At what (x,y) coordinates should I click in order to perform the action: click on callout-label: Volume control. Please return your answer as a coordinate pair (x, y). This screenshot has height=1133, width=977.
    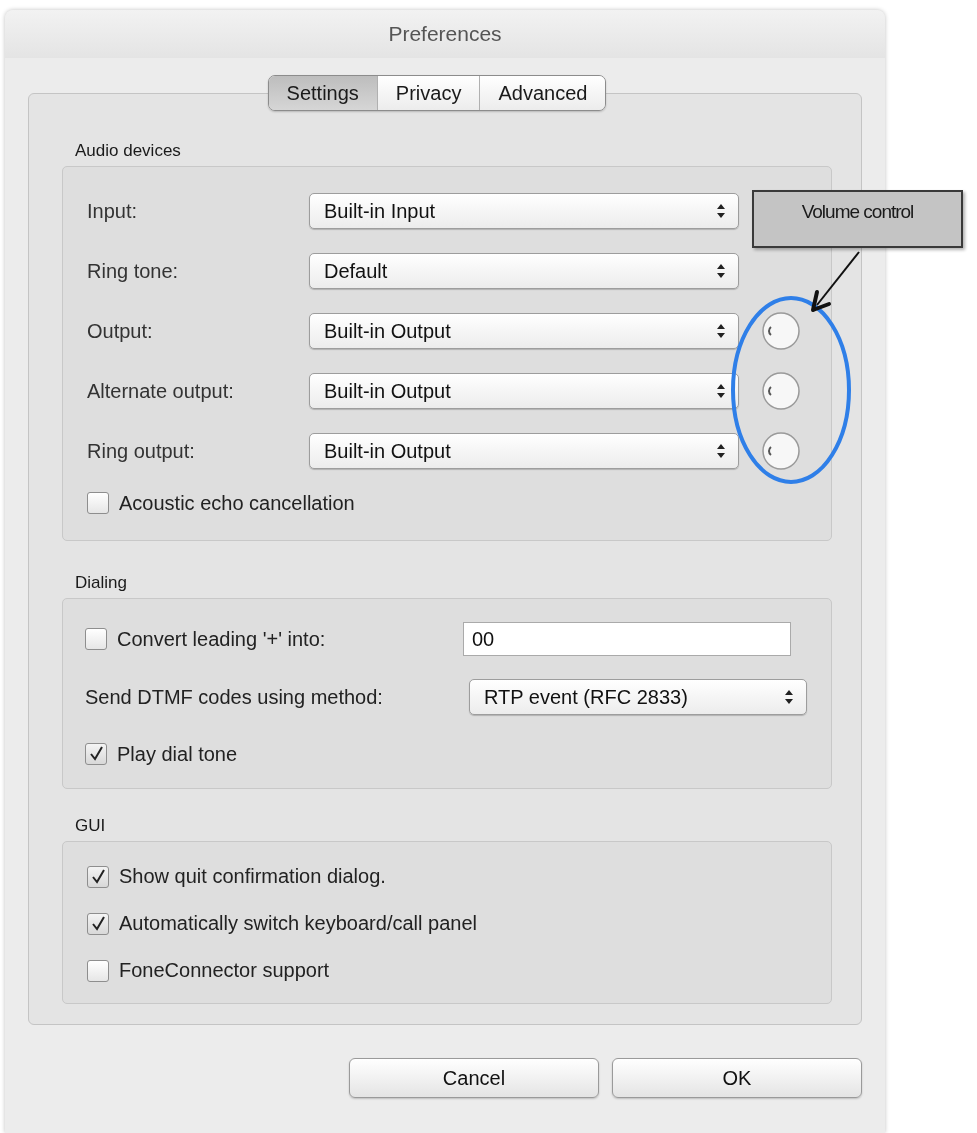
    Looking at the image, I should click on (857, 219).